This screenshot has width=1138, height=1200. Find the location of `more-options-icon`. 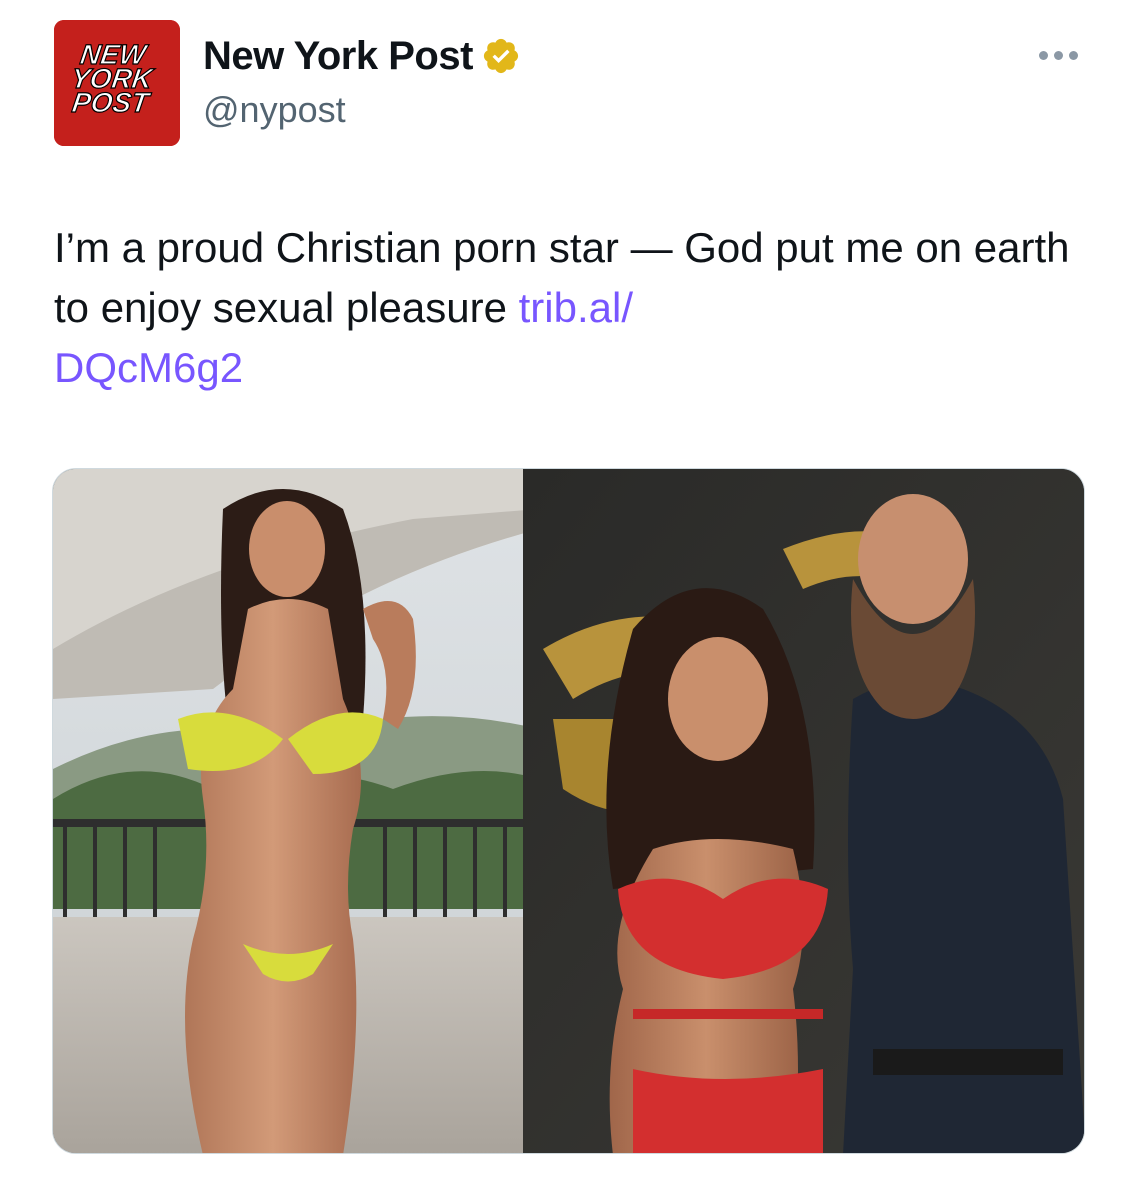

more-options-icon is located at coordinates (1058, 55).